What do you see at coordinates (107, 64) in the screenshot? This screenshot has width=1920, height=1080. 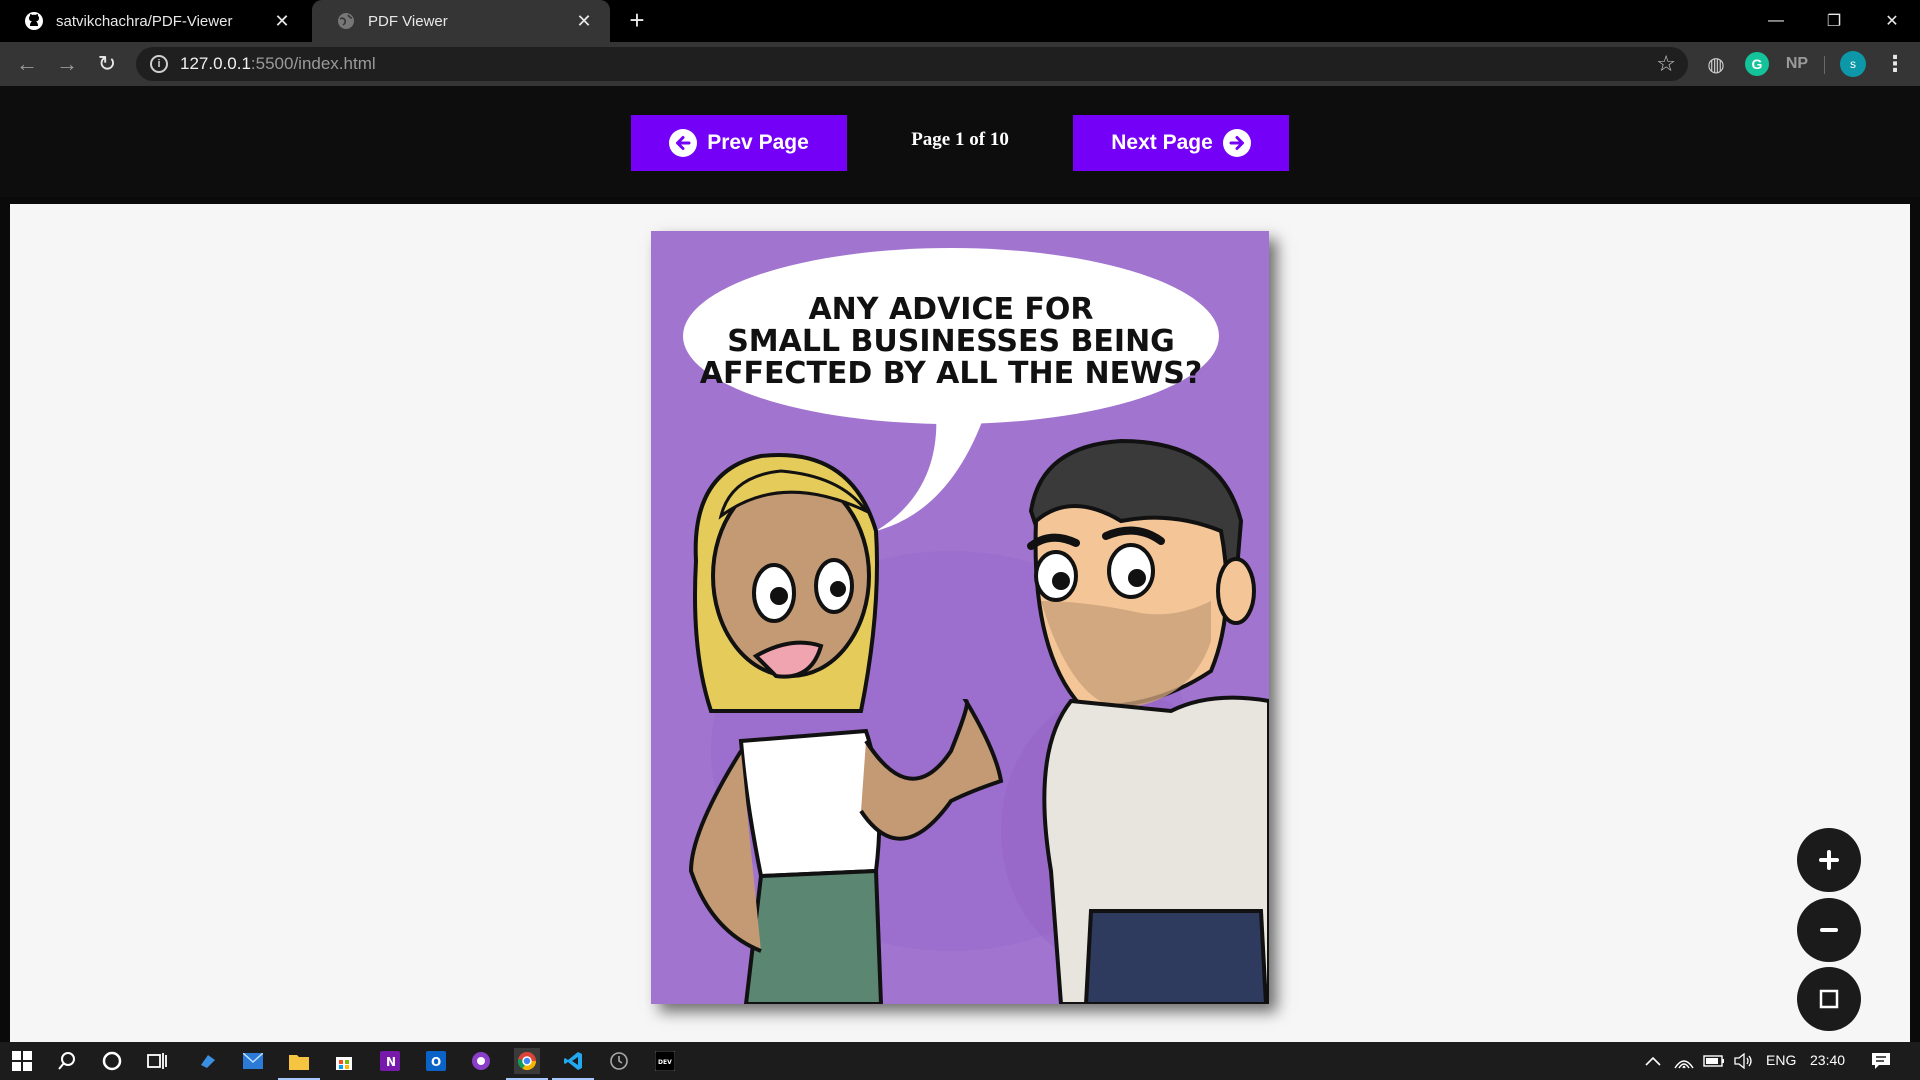 I see `reload-icon: ↻` at bounding box center [107, 64].